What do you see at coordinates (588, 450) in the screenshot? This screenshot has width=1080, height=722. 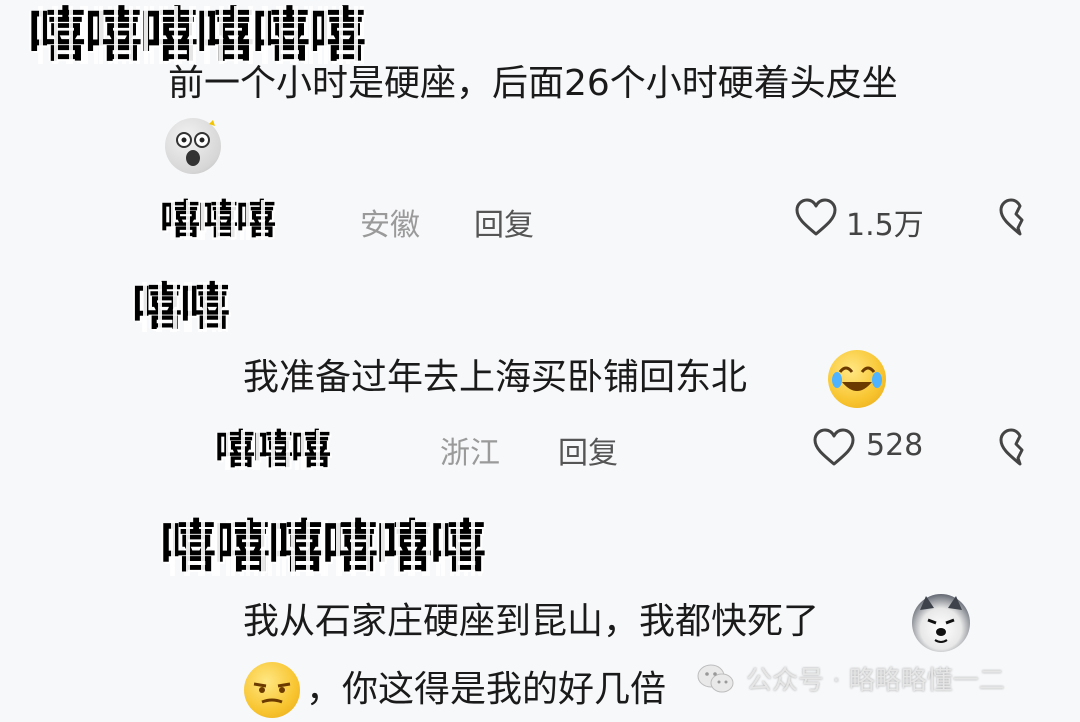 I see `comment-2-reply-button: 回复` at bounding box center [588, 450].